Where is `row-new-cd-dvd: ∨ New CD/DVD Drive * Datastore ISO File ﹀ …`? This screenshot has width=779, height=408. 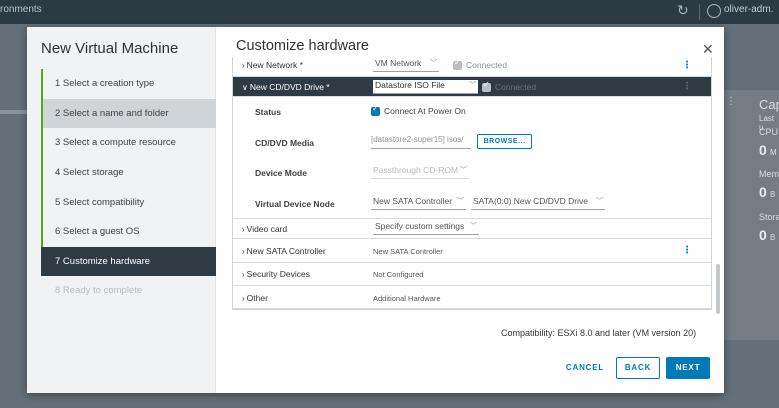 row-new-cd-dvd: ∨ New CD/DVD Drive * Datastore ISO File ﹀ … is located at coordinates (472, 87).